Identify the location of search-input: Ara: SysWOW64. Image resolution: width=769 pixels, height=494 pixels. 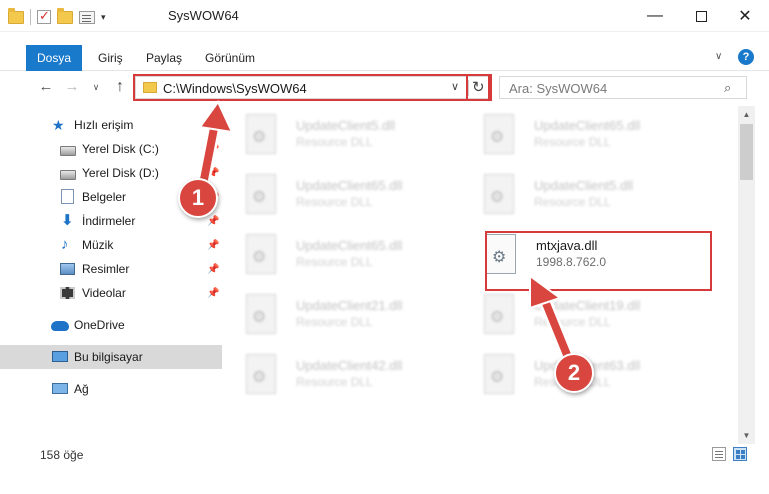
(558, 88).